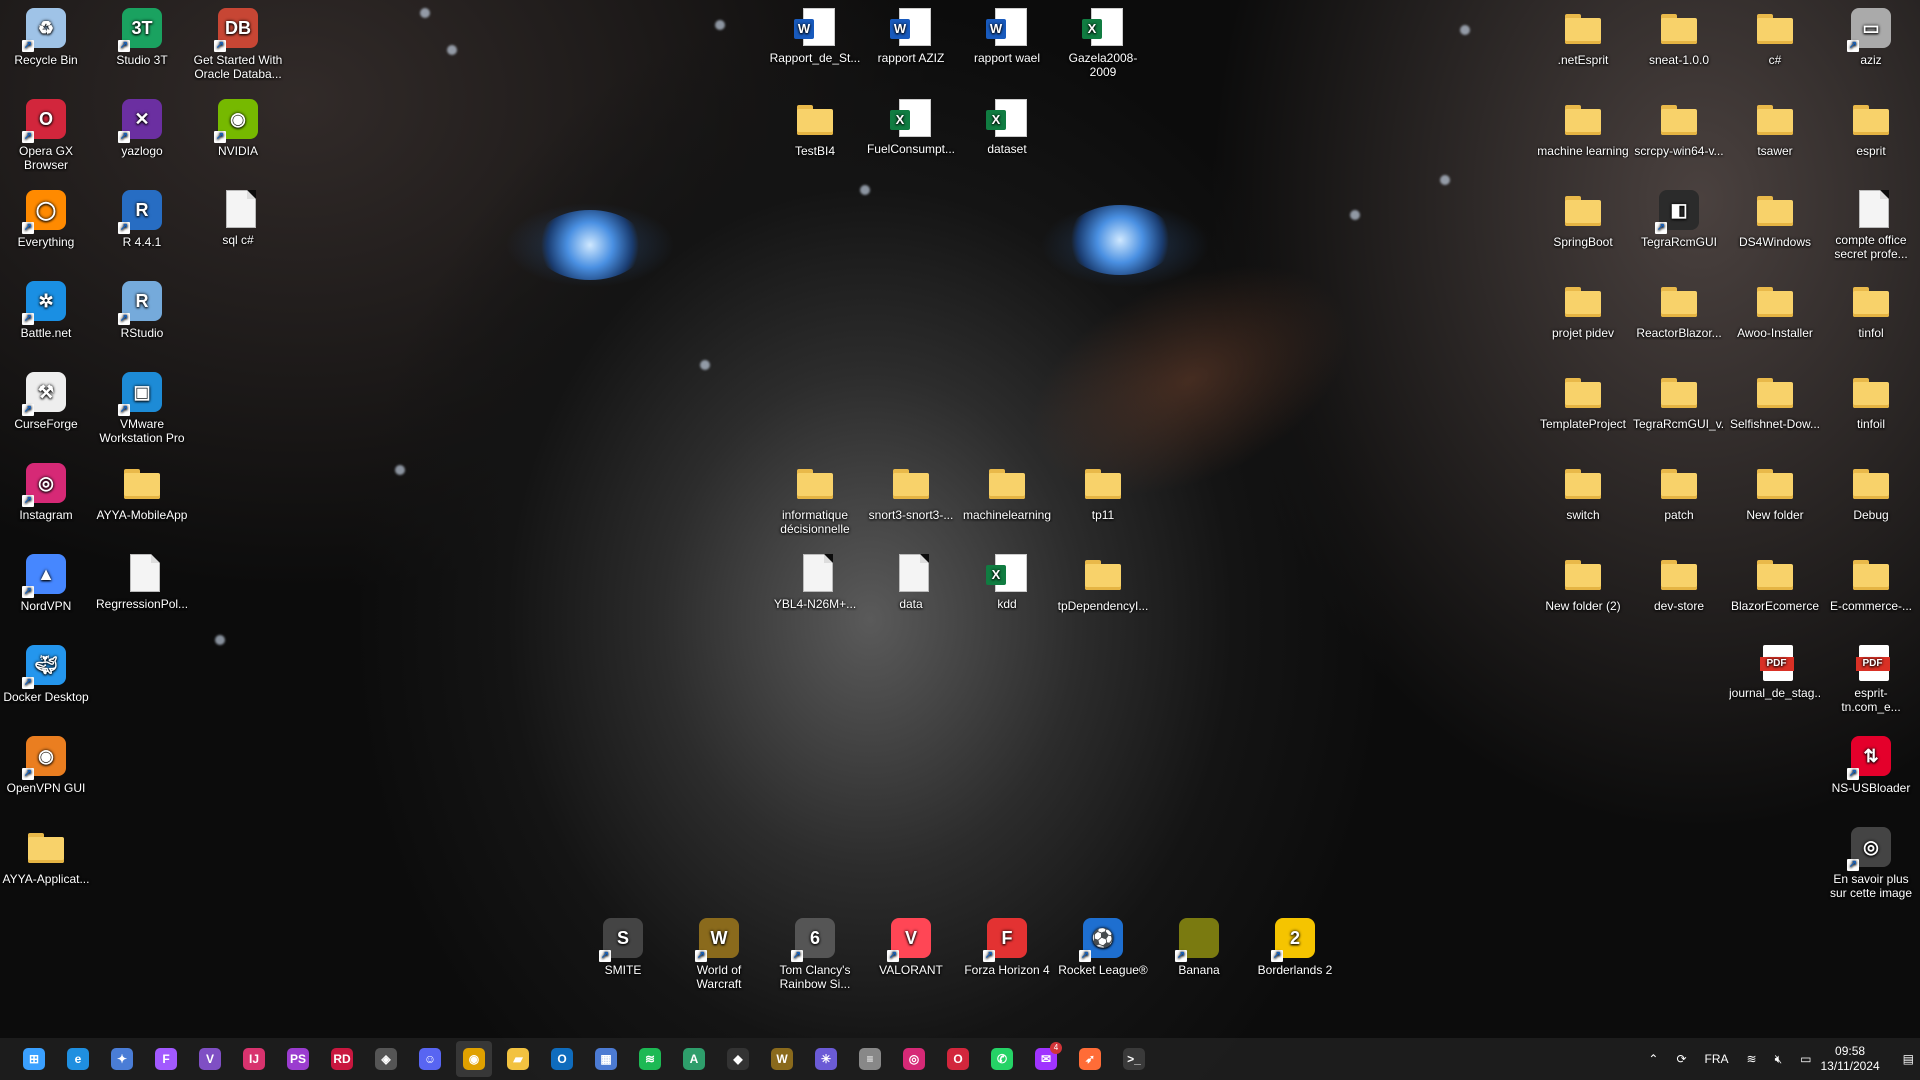  What do you see at coordinates (1007, 955) in the screenshot?
I see `desktop-icon: FForza Horizon 4` at bounding box center [1007, 955].